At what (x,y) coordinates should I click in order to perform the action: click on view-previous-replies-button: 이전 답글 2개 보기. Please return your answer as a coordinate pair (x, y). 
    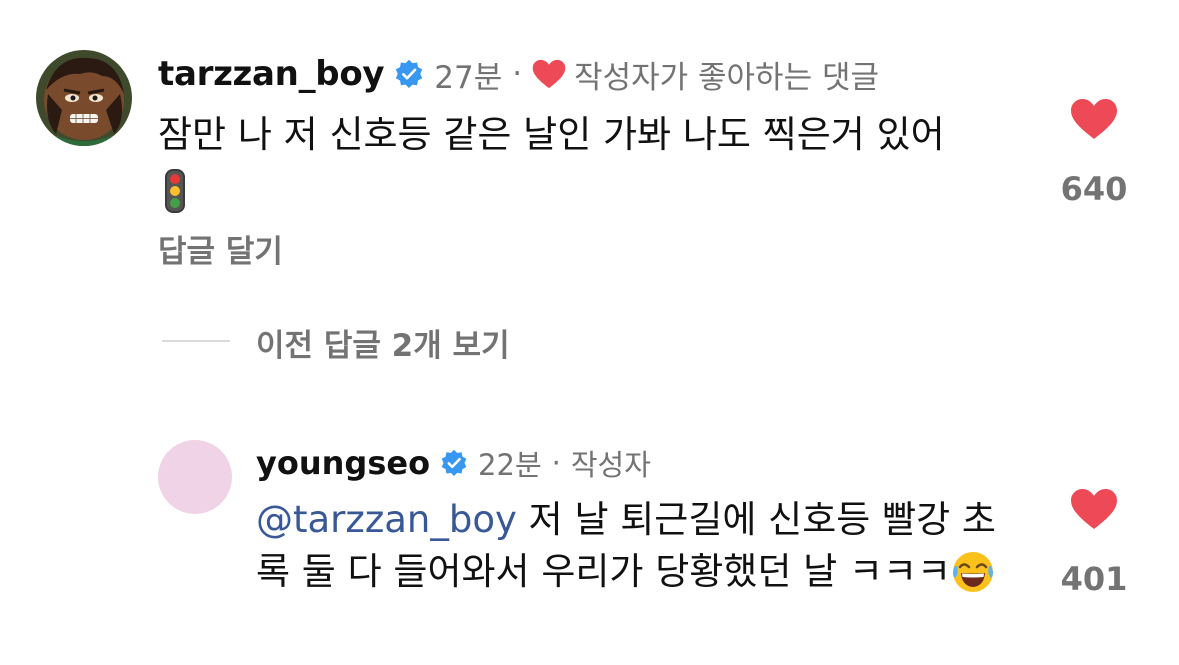
    Looking at the image, I should click on (383, 342).